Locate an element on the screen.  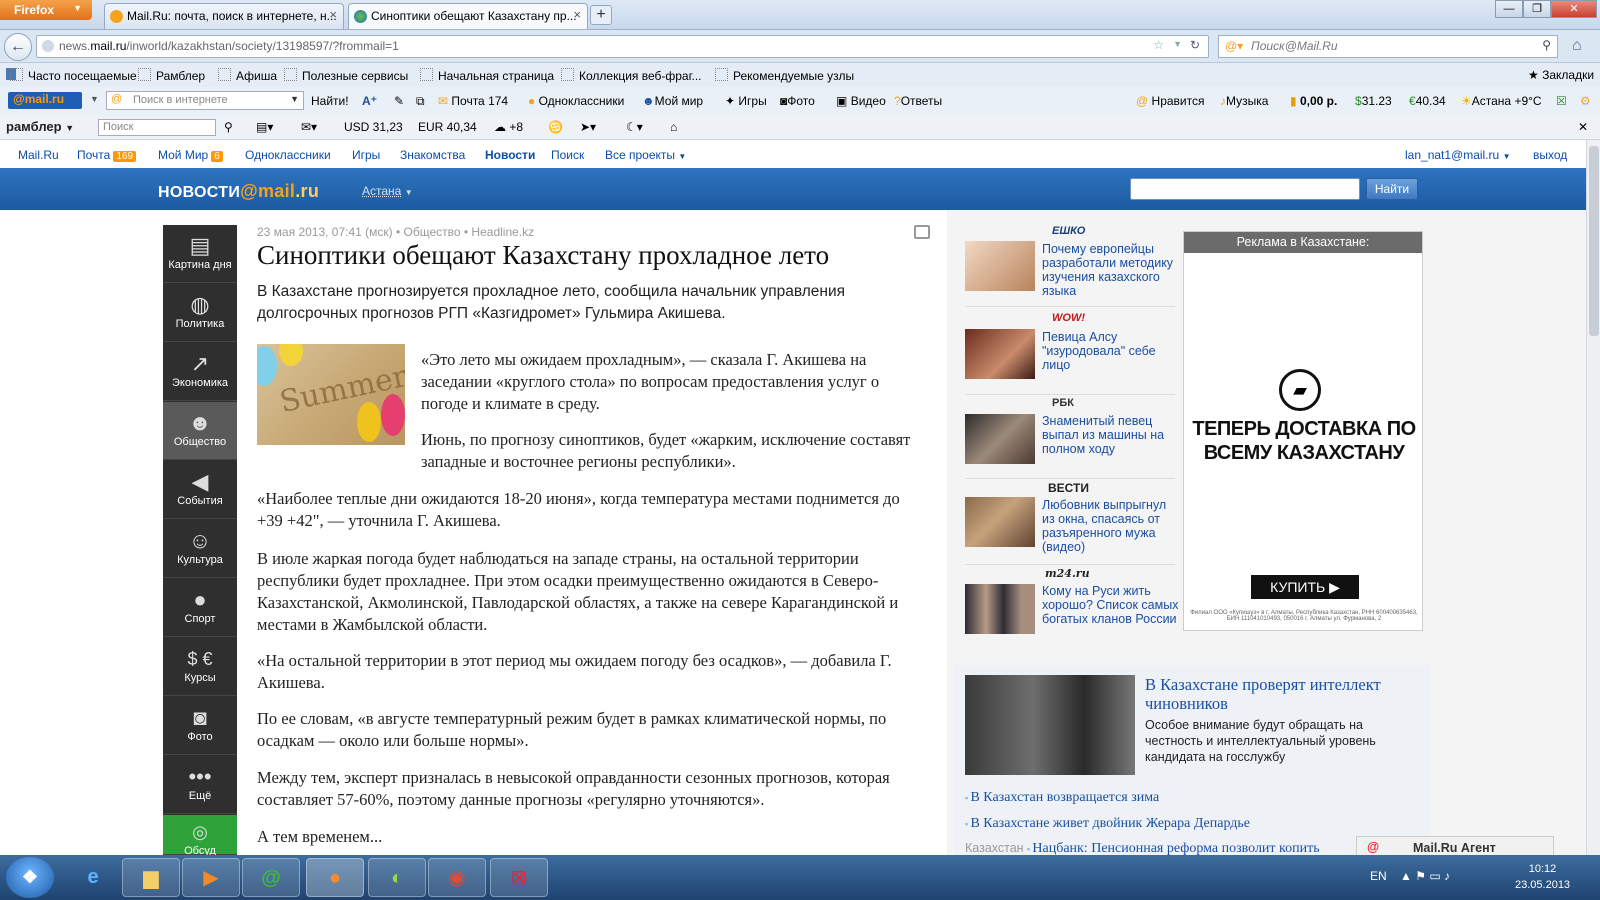
eur-rate: €40.34 is located at coordinates (1427, 101).